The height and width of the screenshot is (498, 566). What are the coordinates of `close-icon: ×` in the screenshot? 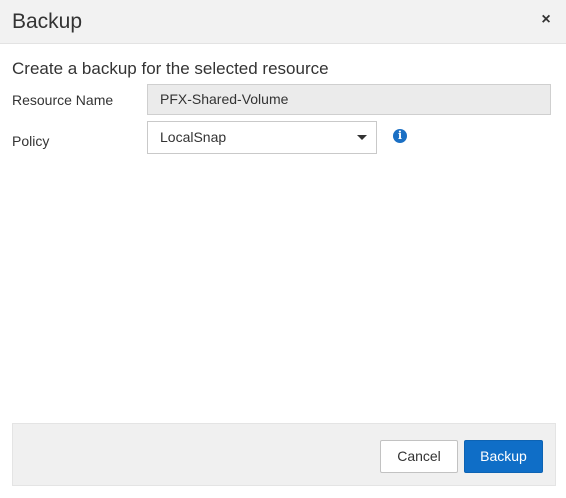 It's located at (546, 20).